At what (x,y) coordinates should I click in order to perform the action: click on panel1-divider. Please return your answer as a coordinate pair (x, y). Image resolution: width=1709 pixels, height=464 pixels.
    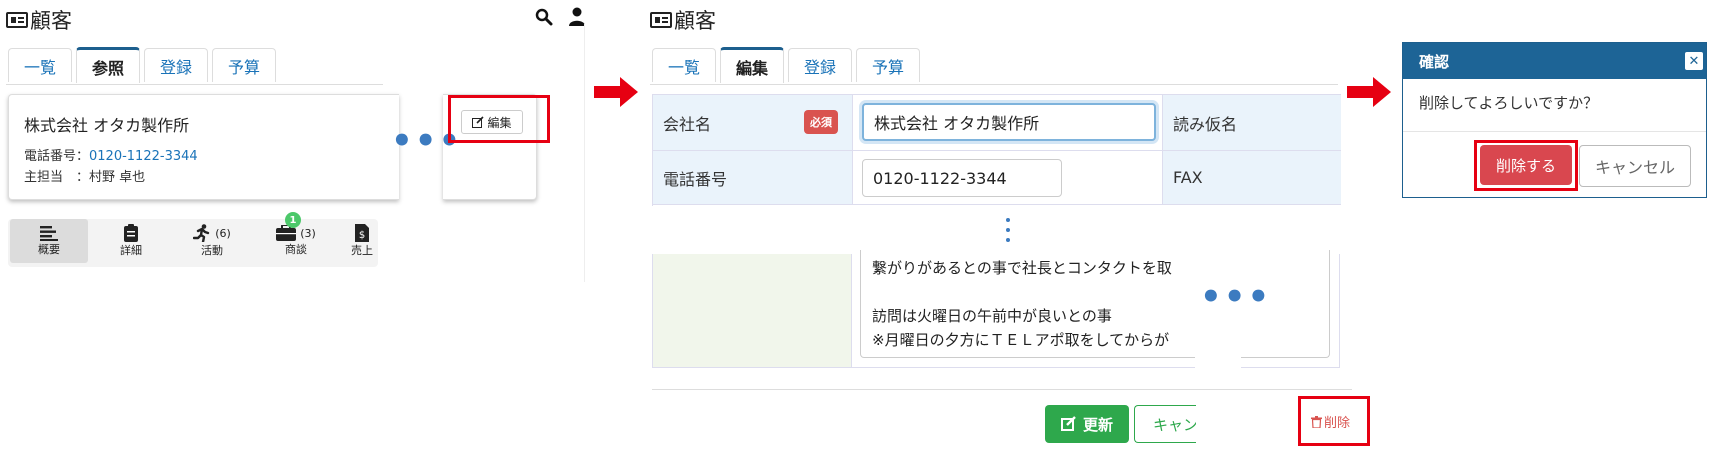
    Looking at the image, I should click on (584, 153).